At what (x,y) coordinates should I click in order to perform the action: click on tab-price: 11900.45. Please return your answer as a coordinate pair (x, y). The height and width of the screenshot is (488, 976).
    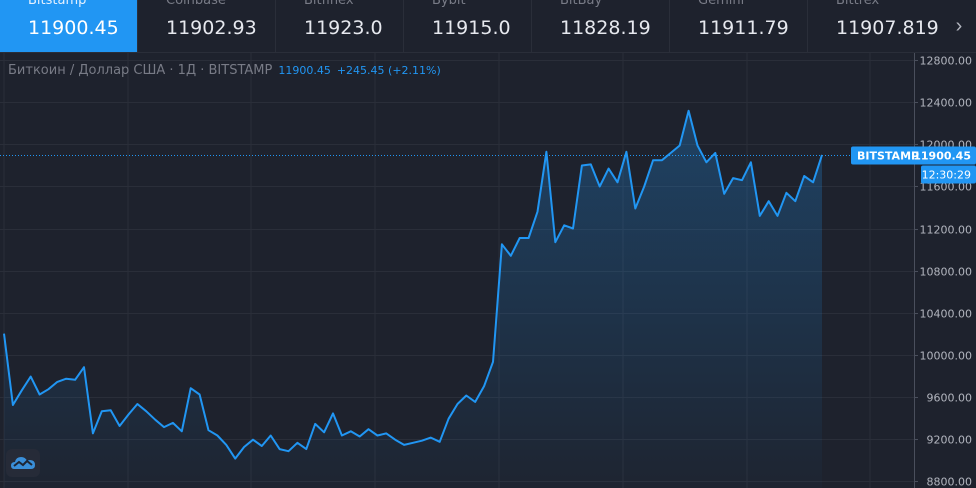
    Looking at the image, I should click on (73, 28).